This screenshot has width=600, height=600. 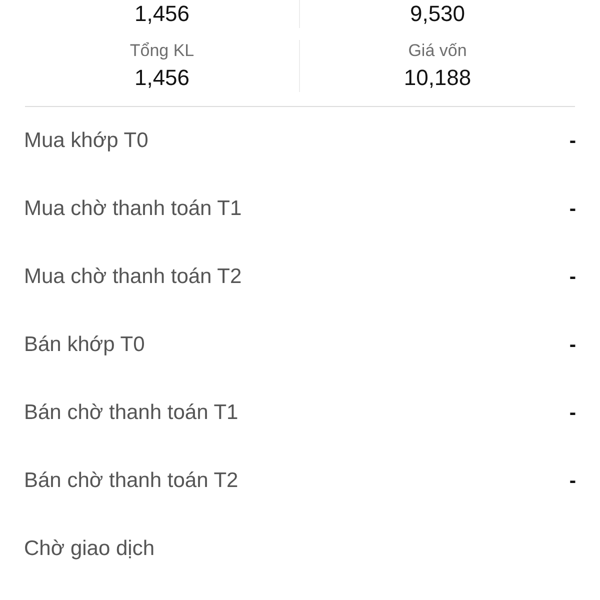 I want to click on stat-value: 9,530, so click(x=438, y=14).